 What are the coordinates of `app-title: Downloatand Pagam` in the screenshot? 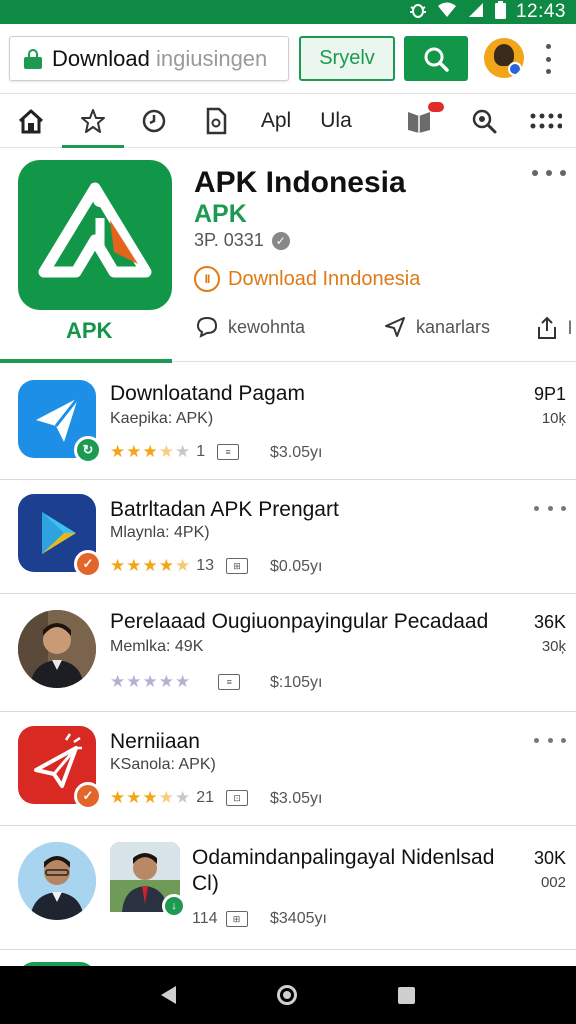 It's located at (207, 393).